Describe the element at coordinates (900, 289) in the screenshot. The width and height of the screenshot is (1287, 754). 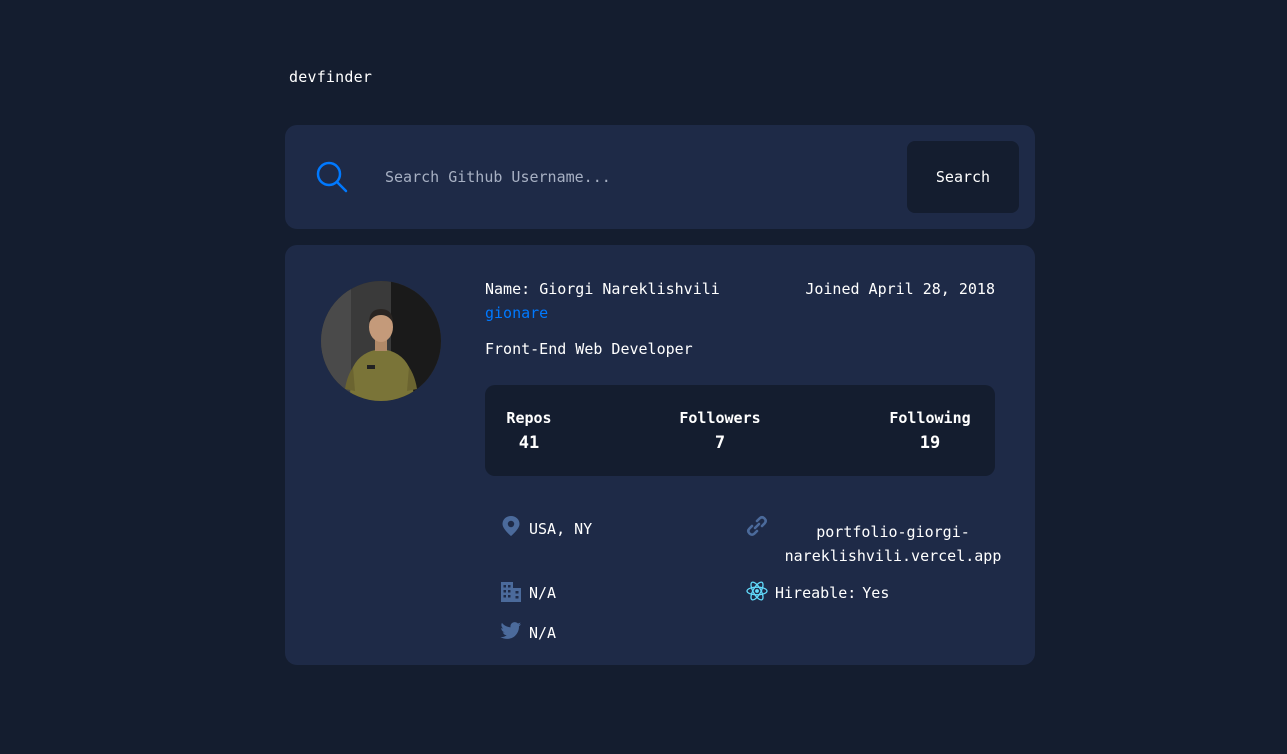
I see `joined-date: Joined April 28, 2018` at that location.